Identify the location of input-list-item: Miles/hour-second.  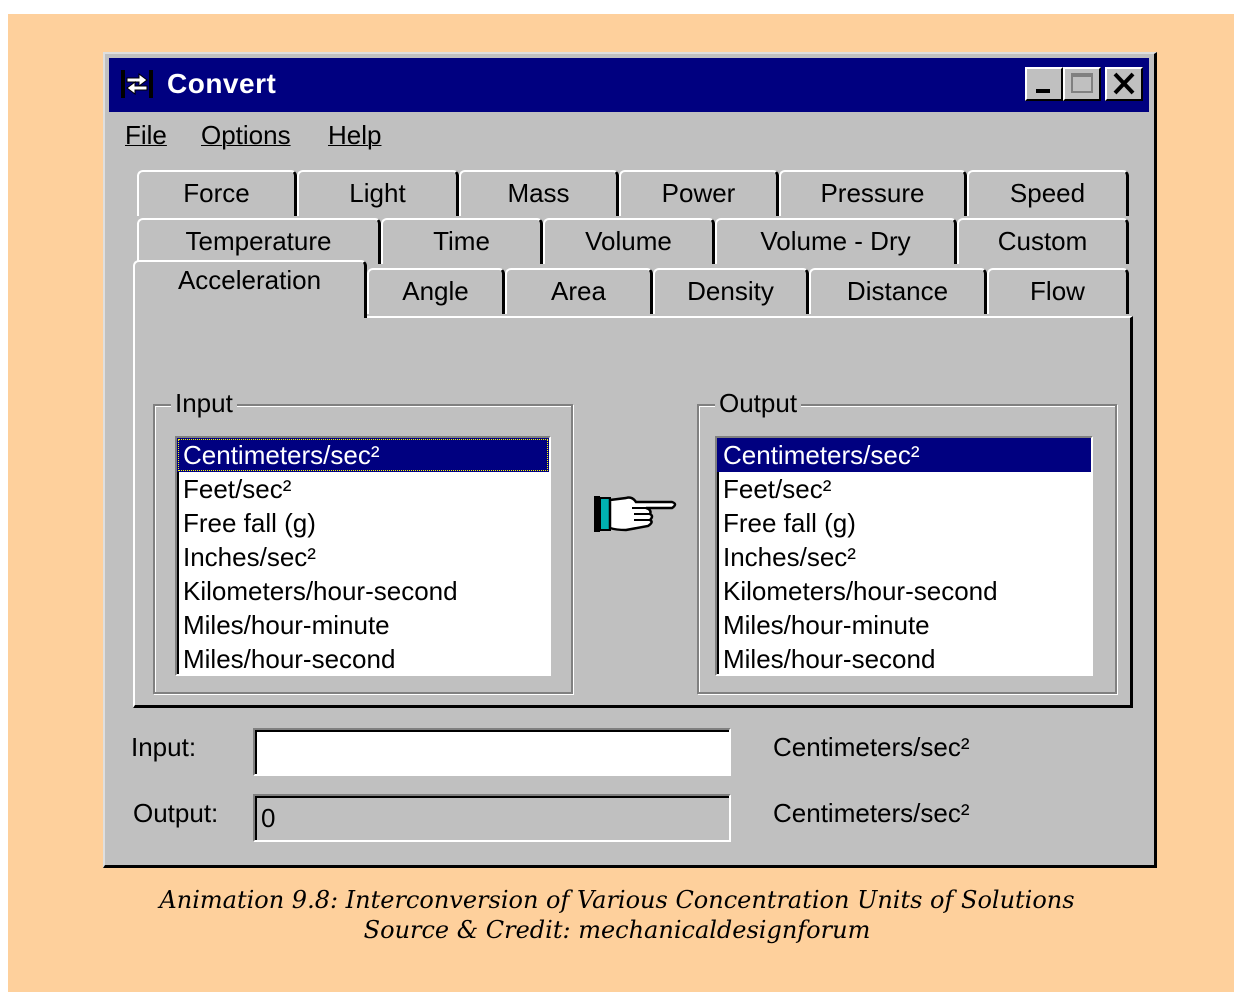
(363, 659).